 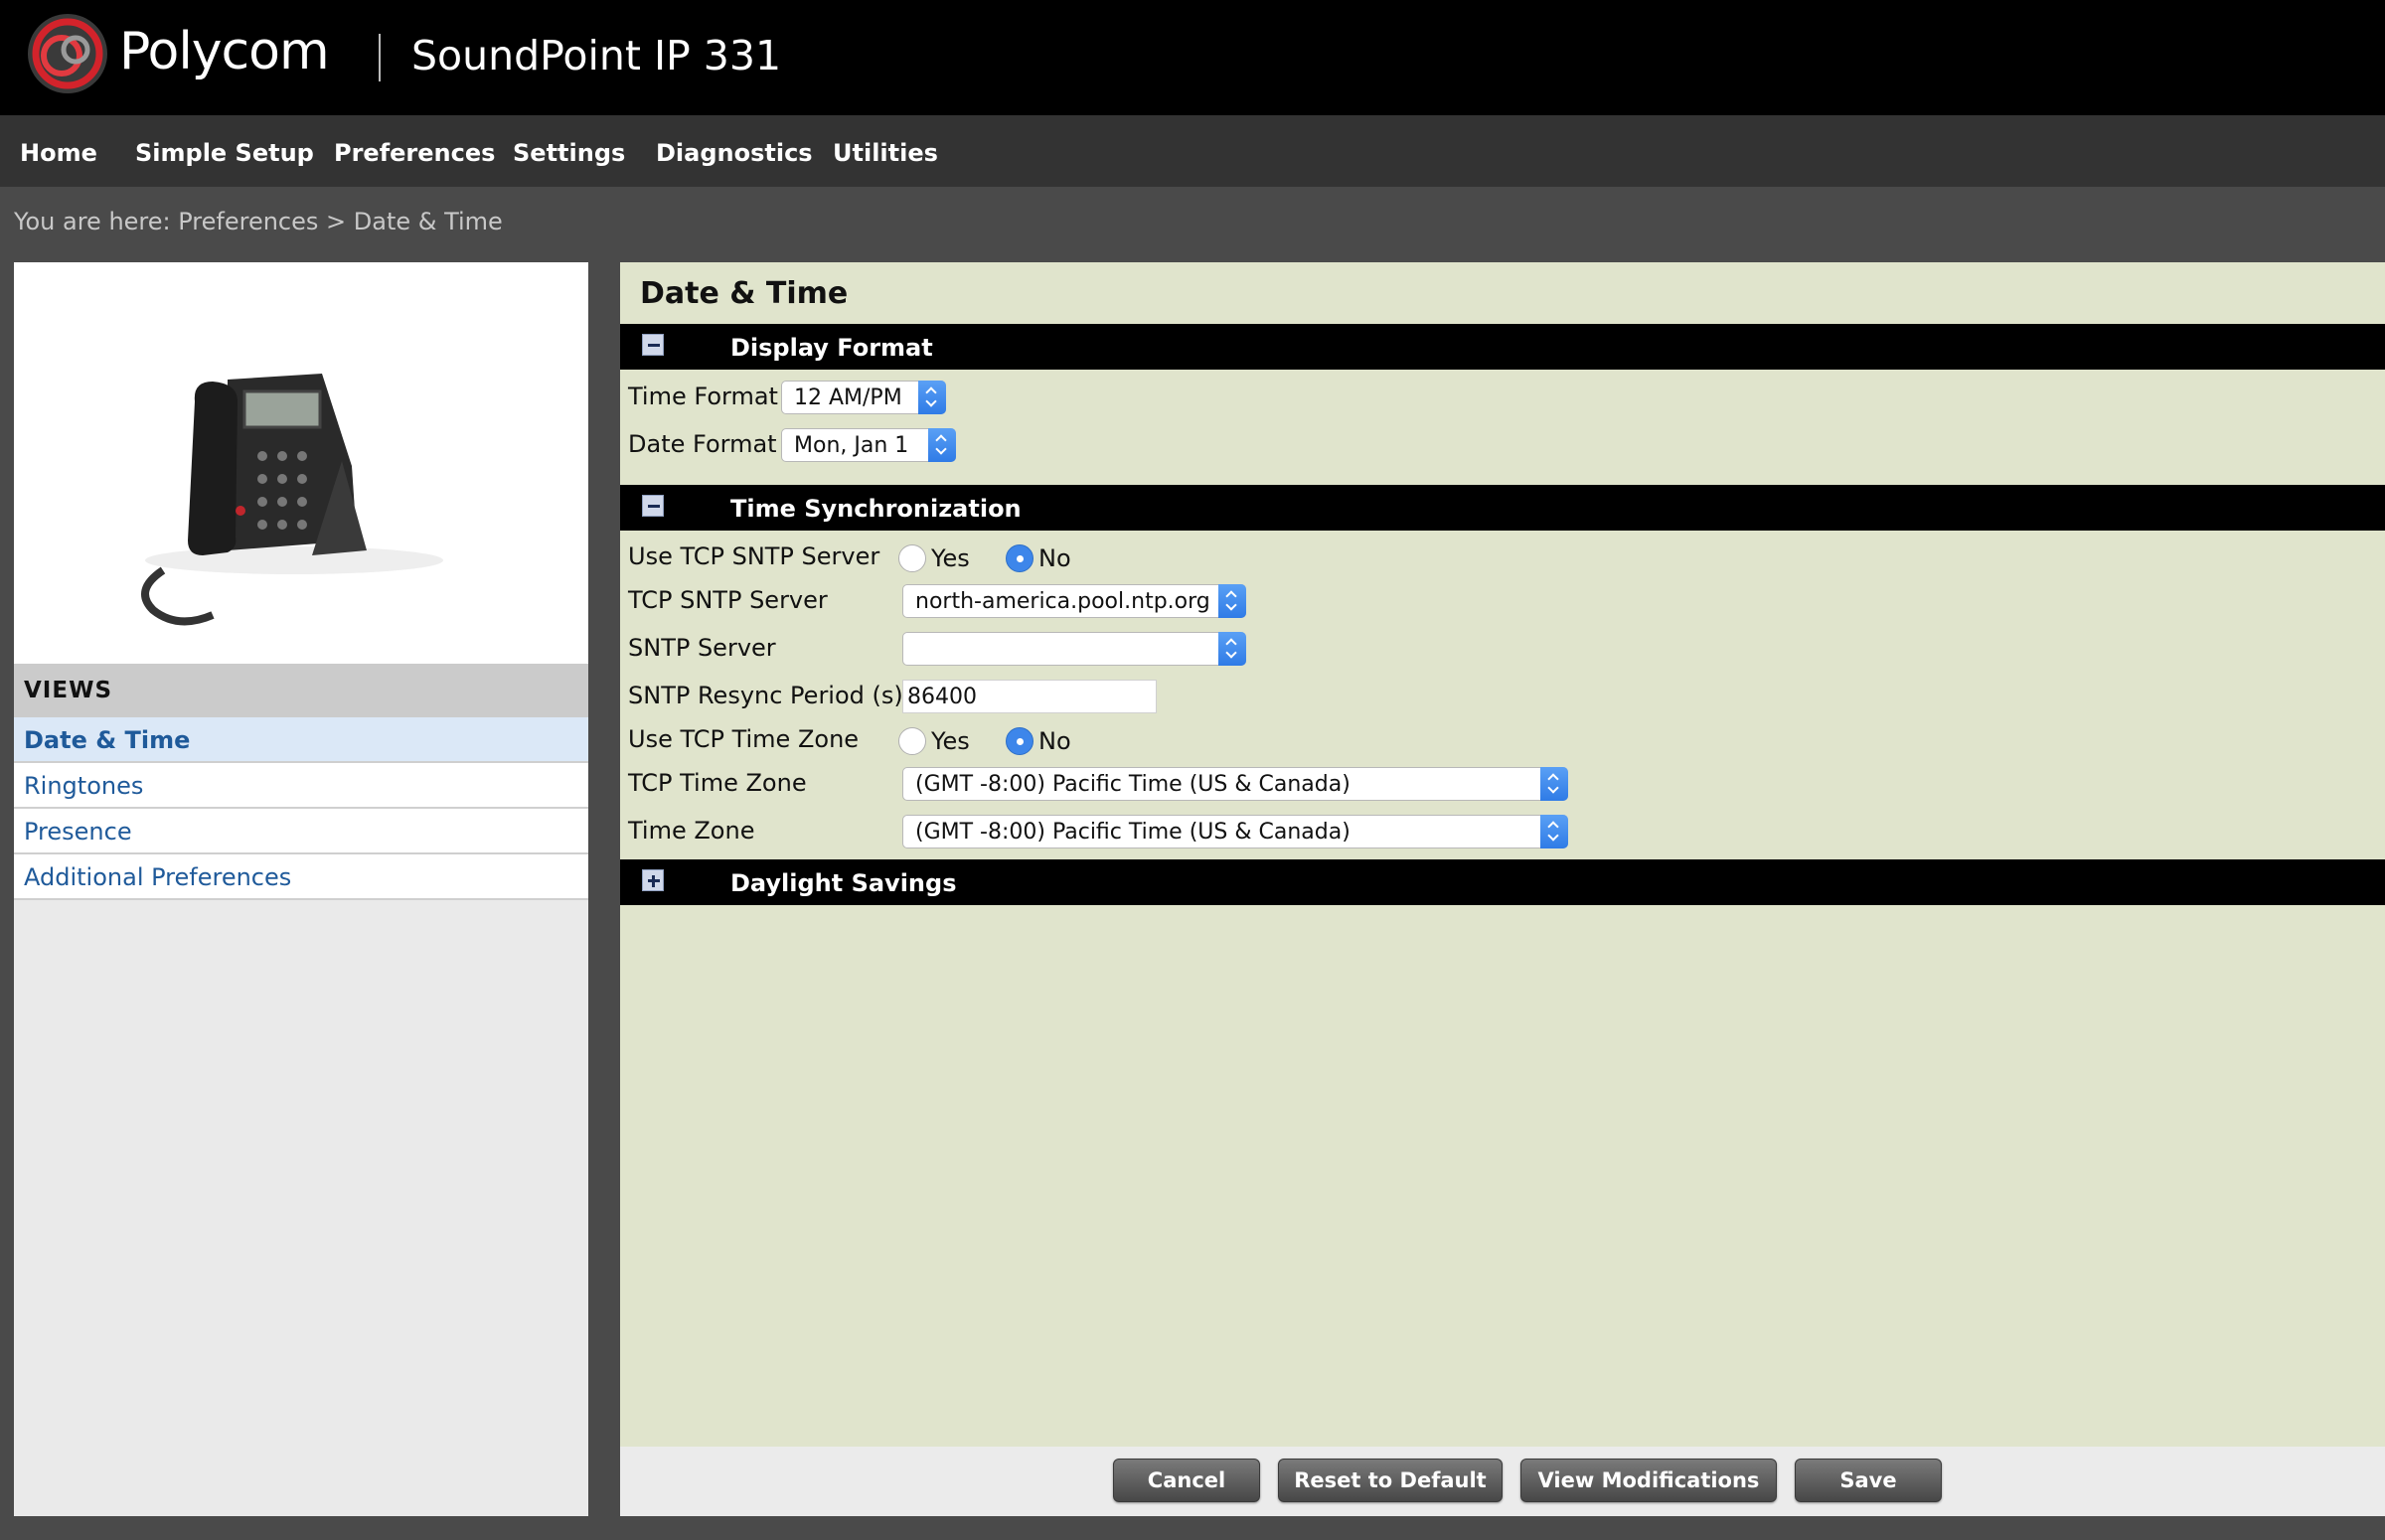 What do you see at coordinates (912, 741) in the screenshot?
I see `use-tcp-tz-yes-radio` at bounding box center [912, 741].